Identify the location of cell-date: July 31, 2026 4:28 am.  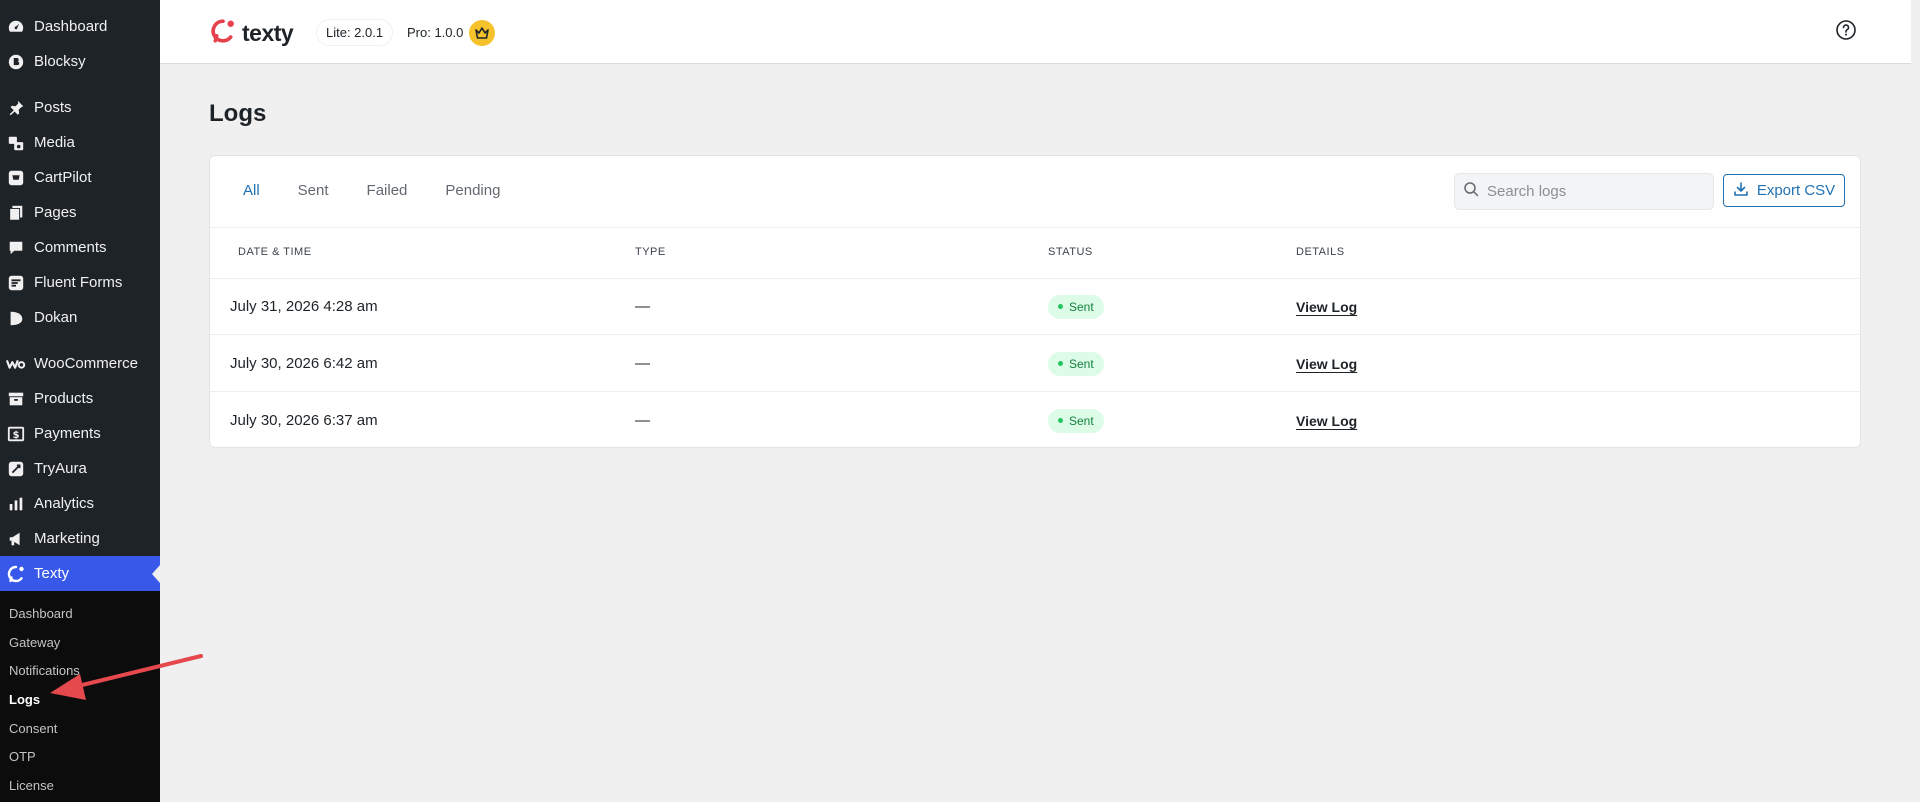
(304, 306).